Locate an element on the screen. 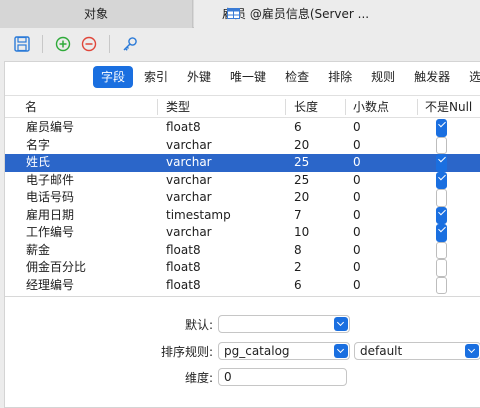 The image size is (480, 408). cell-name: 电子邮件 is located at coordinates (50, 181).